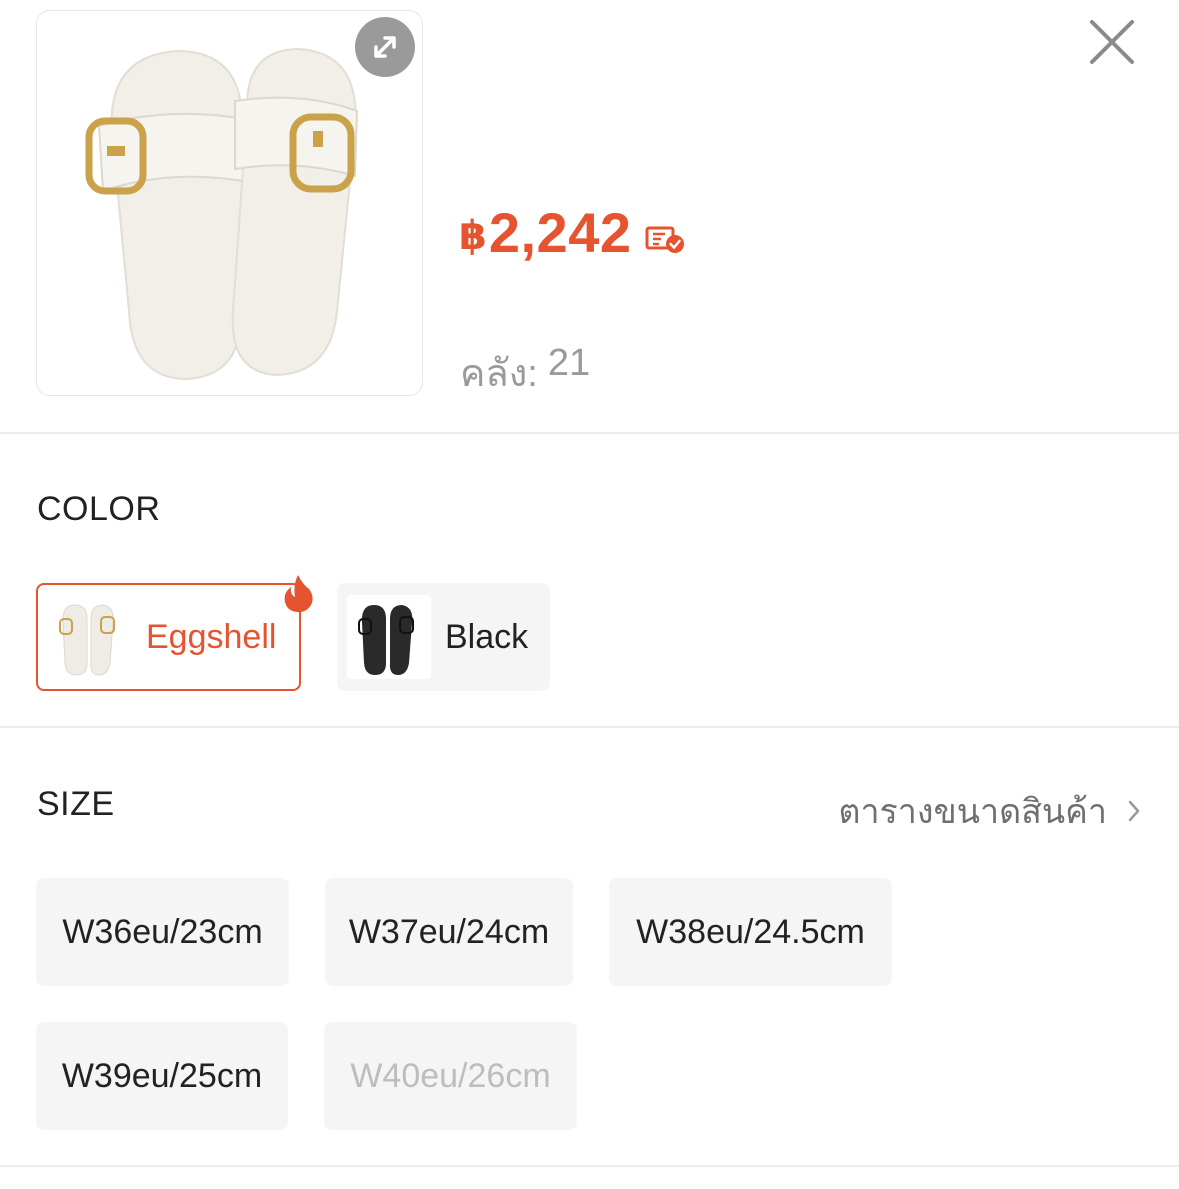 The width and height of the screenshot is (1179, 1189). I want to click on price-currency: ฿, so click(473, 235).